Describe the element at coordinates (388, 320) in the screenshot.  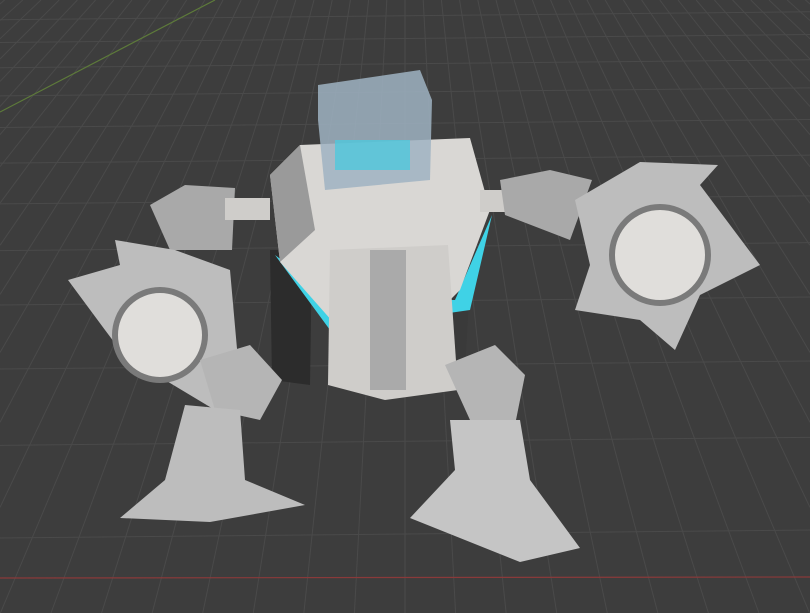
I see `robot-pelvis-stripe` at that location.